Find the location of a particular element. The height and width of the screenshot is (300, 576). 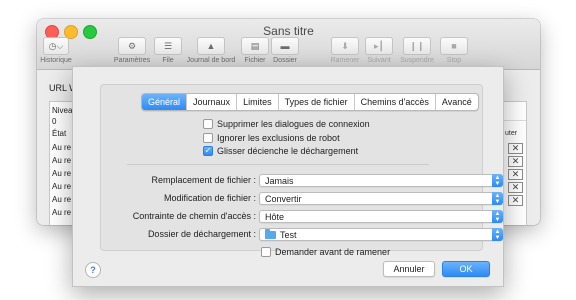

folder-icon is located at coordinates (270, 234).